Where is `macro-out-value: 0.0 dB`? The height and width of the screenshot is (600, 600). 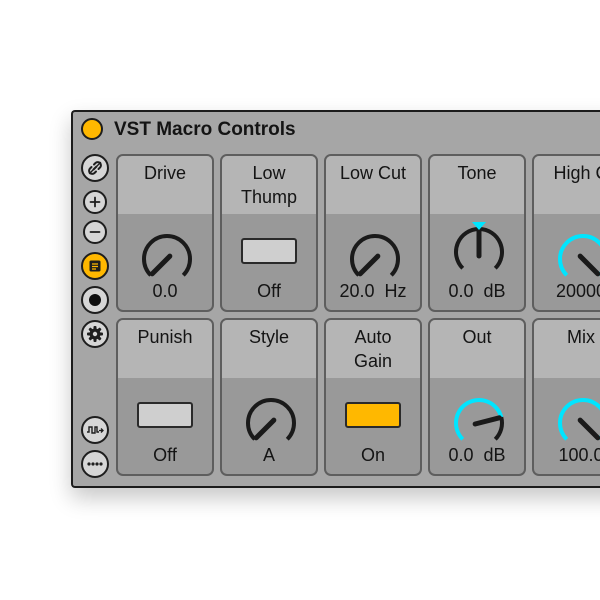
macro-out-value: 0.0 dB is located at coordinates (477, 455).